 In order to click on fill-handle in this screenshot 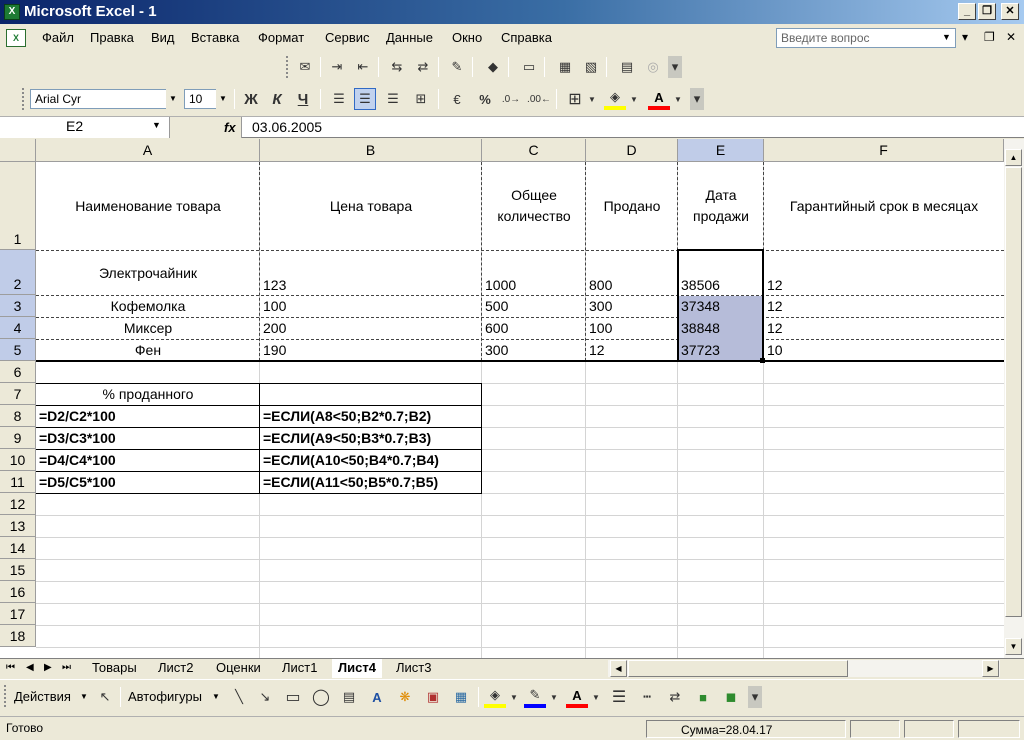, I will do `click(762, 360)`.